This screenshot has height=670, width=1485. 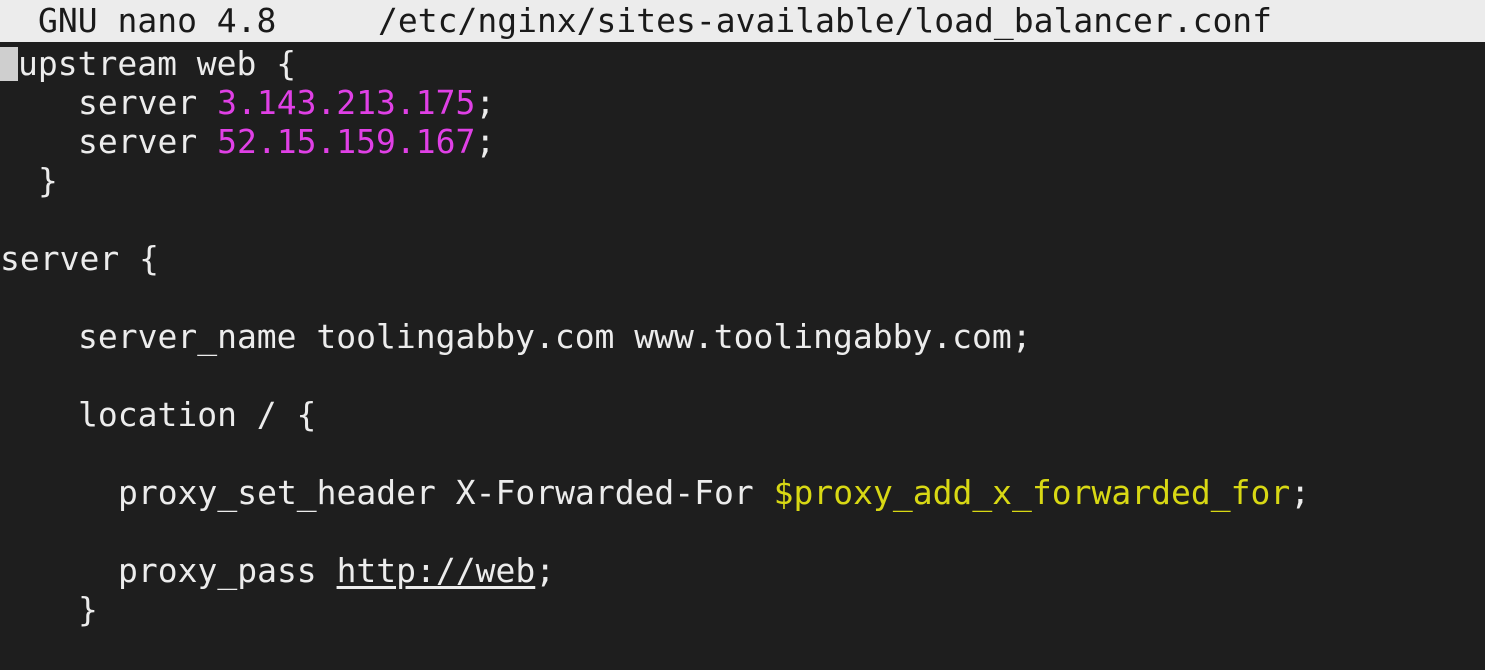 I want to click on upstream-block-start: upstream web {, so click(x=157, y=63).